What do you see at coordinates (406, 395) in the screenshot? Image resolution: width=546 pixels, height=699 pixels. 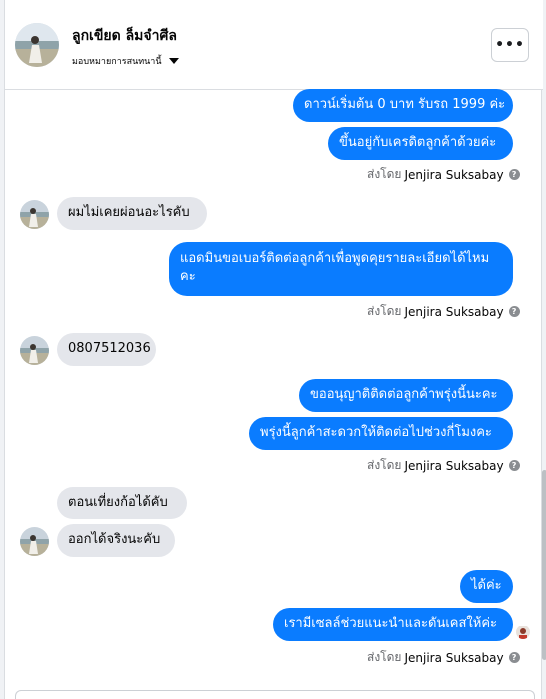 I see `outgoing-message: ขออนุญาติติดต่อลูกค้าพรุ่งนี้นะคะ` at bounding box center [406, 395].